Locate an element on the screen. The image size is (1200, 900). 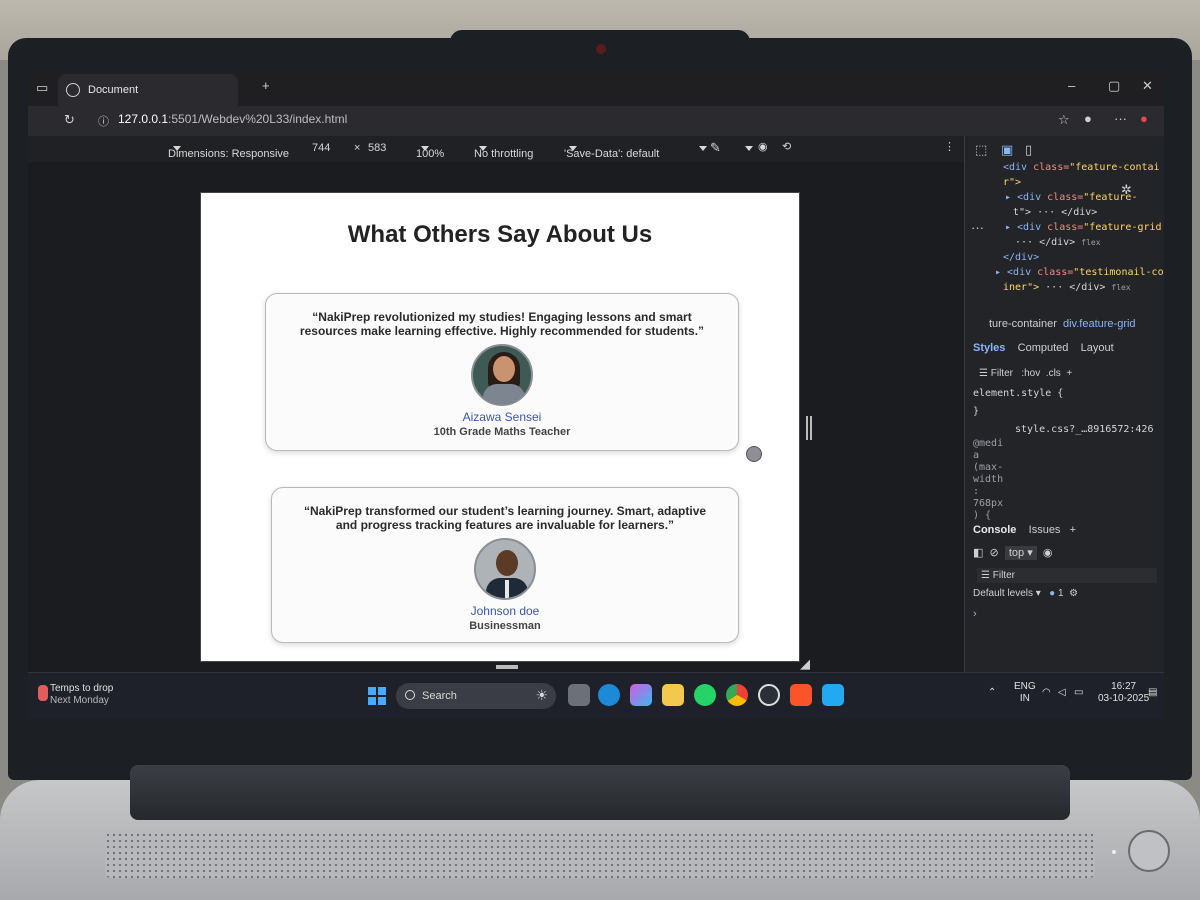
vscode-icon is located at coordinates (833, 695).